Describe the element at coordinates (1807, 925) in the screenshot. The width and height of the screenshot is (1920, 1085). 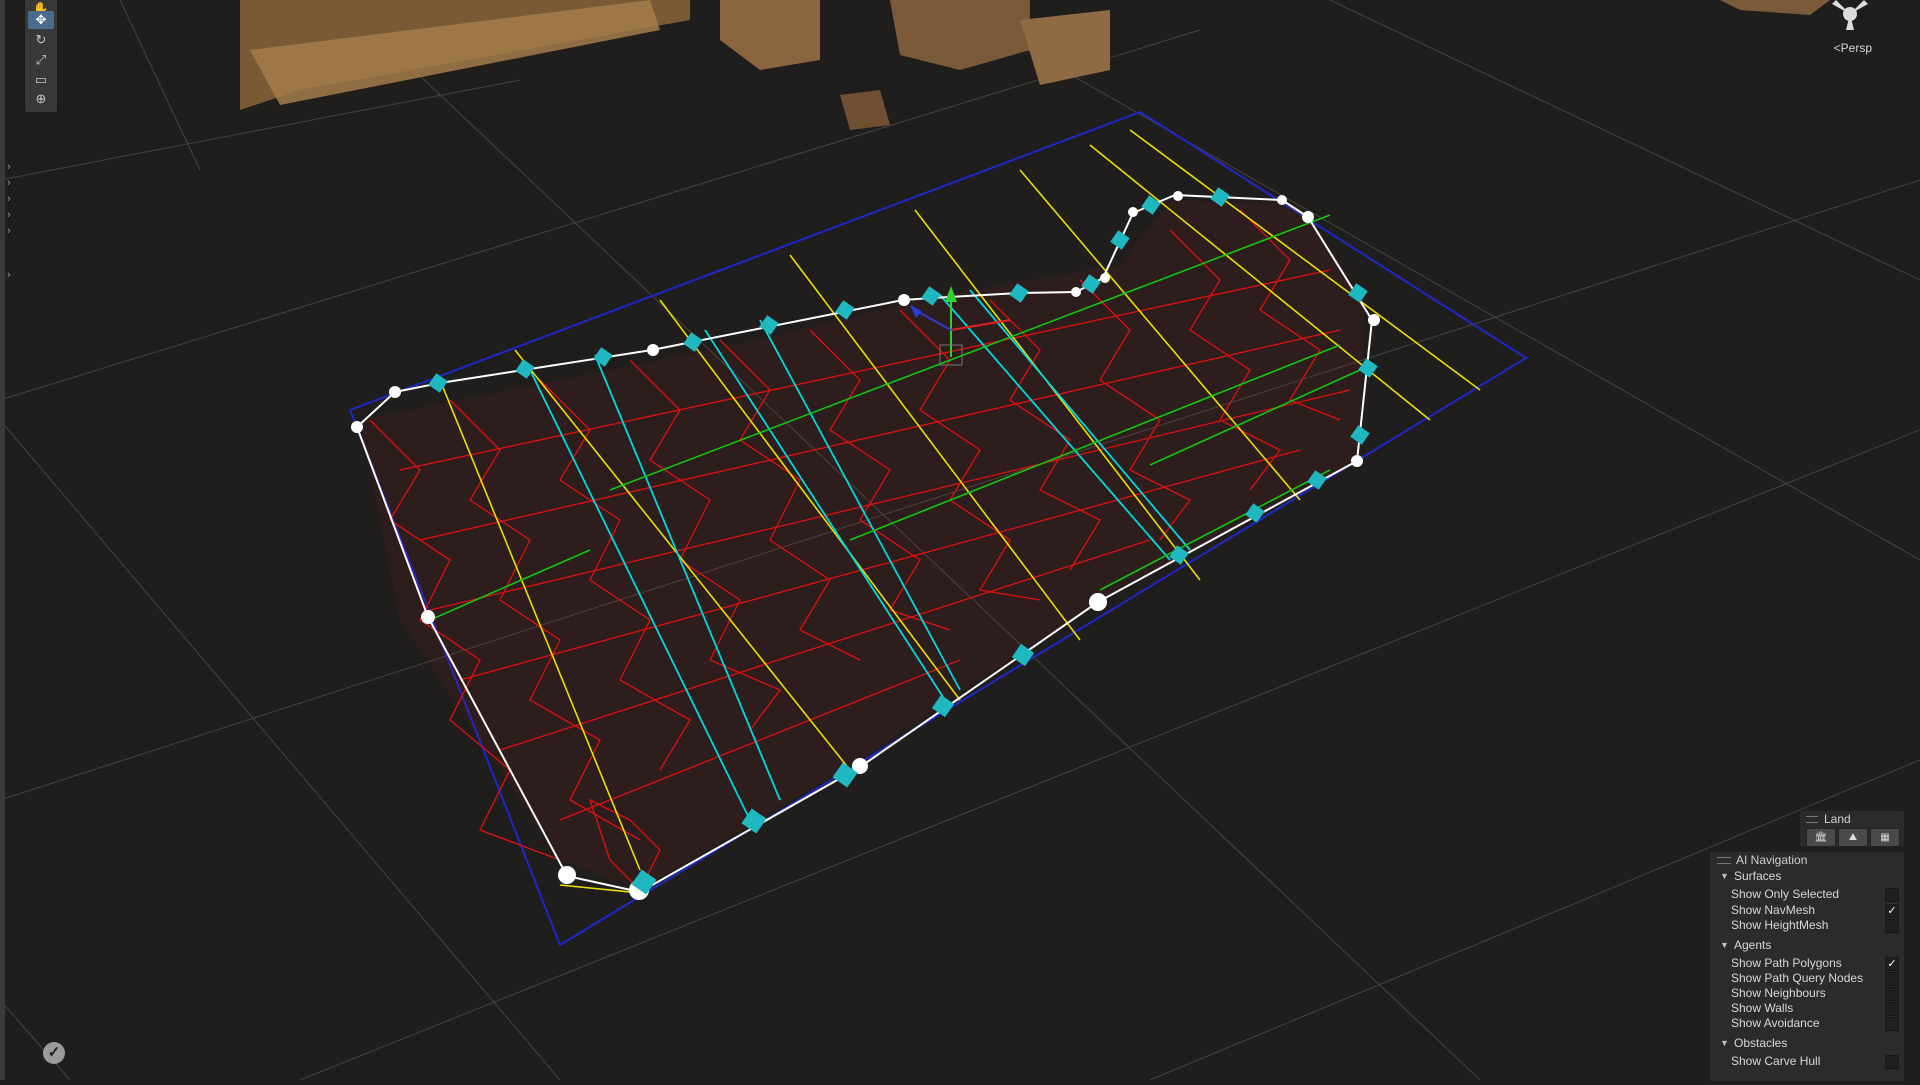
I see `option-show-heightmesh: Show HeightMesh` at that location.